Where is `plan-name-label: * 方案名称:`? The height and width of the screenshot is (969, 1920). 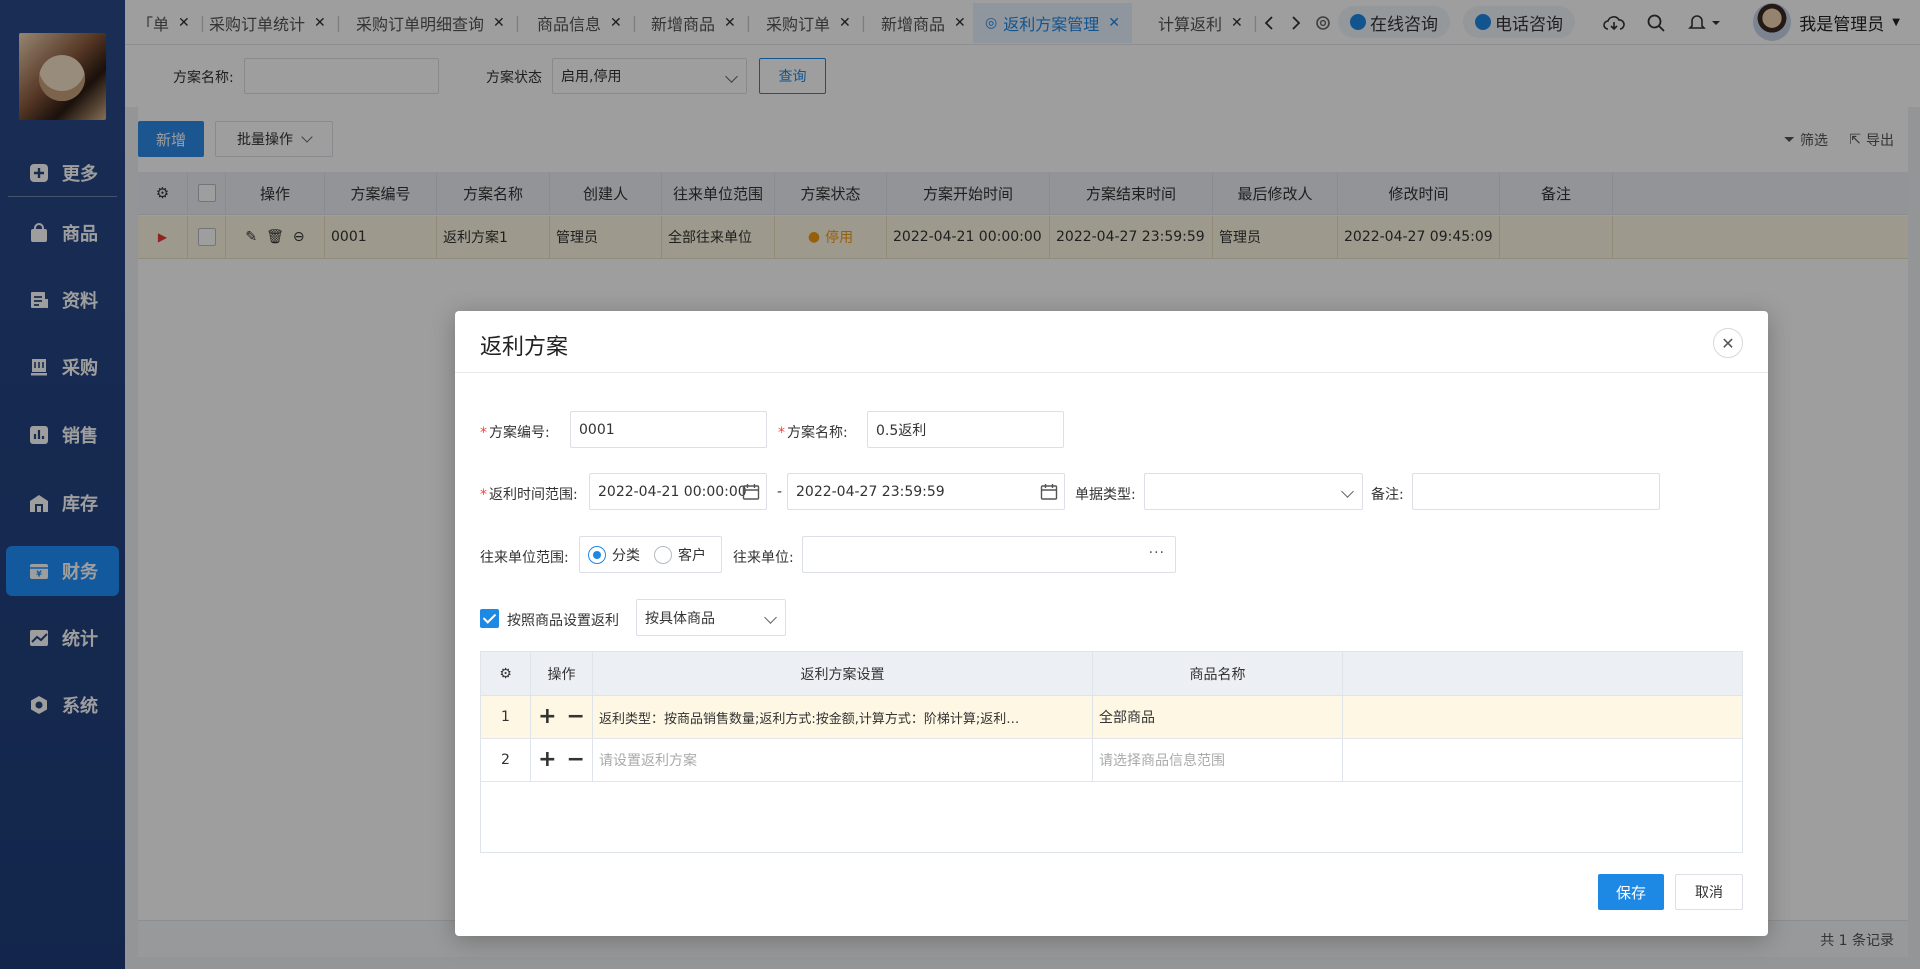 plan-name-label: * 方案名称: is located at coordinates (813, 433).